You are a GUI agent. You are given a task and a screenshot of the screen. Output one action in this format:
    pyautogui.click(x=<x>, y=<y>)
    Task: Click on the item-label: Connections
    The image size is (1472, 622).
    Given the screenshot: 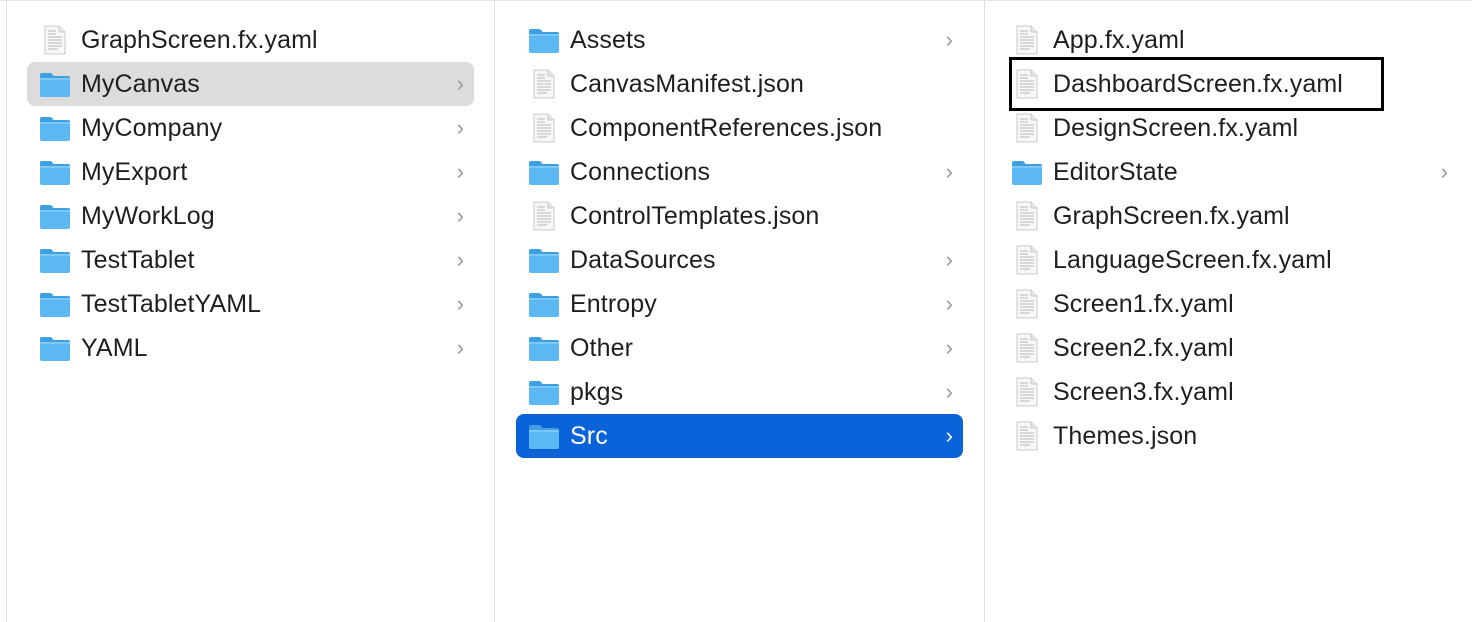 What is the action you would take?
    pyautogui.click(x=640, y=171)
    